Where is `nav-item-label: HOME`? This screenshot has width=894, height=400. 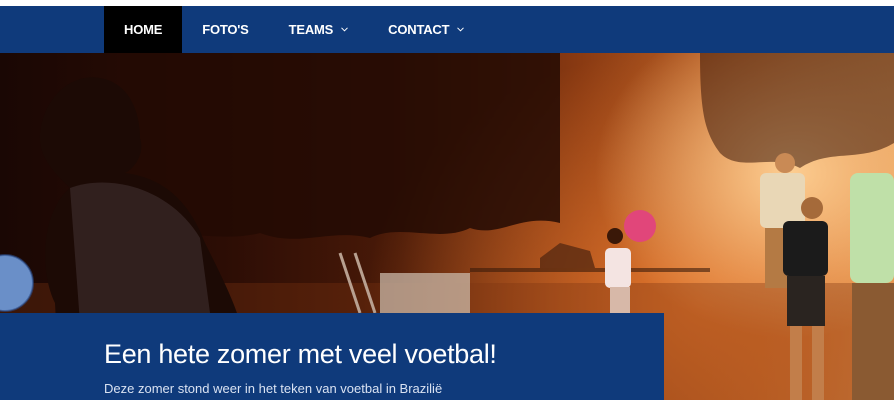 nav-item-label: HOME is located at coordinates (143, 29).